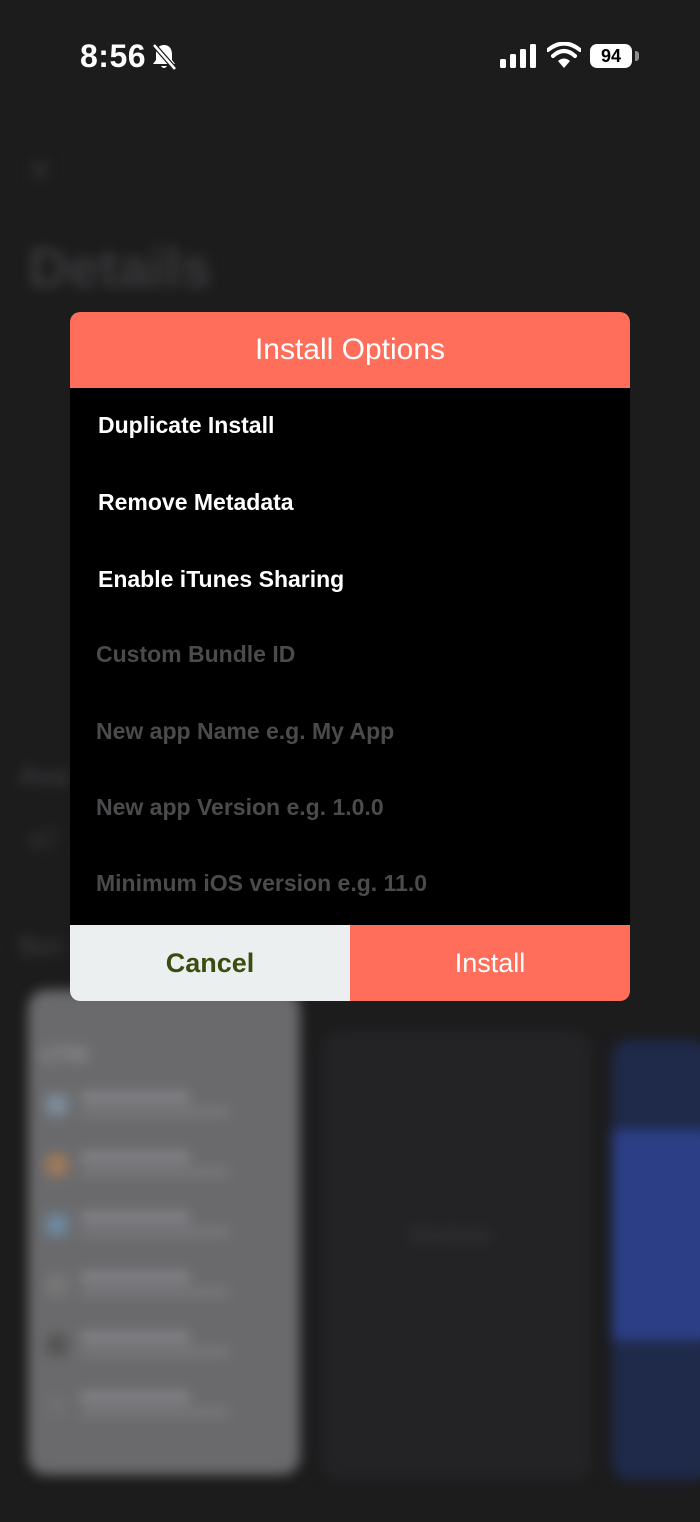  What do you see at coordinates (221, 579) in the screenshot?
I see `option-enable-itunes-sharing: Enable iTunes Sharing` at bounding box center [221, 579].